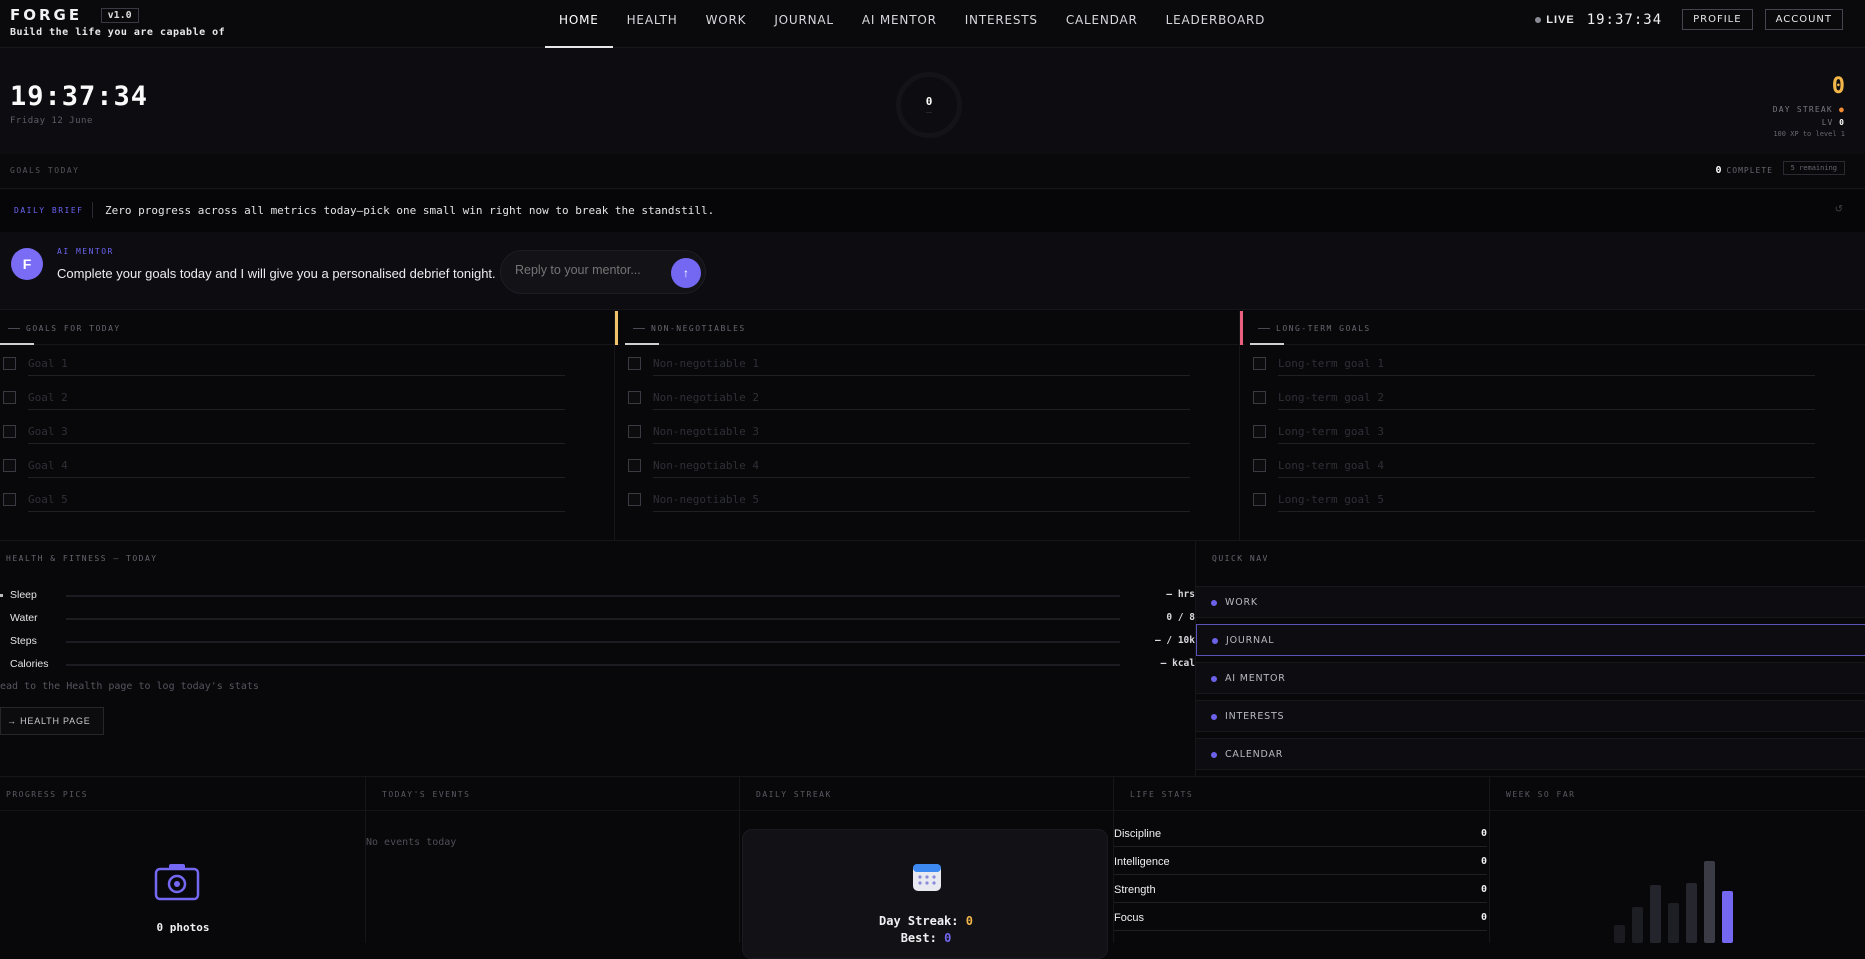  I want to click on goal-input: Goal 1, so click(296, 366).